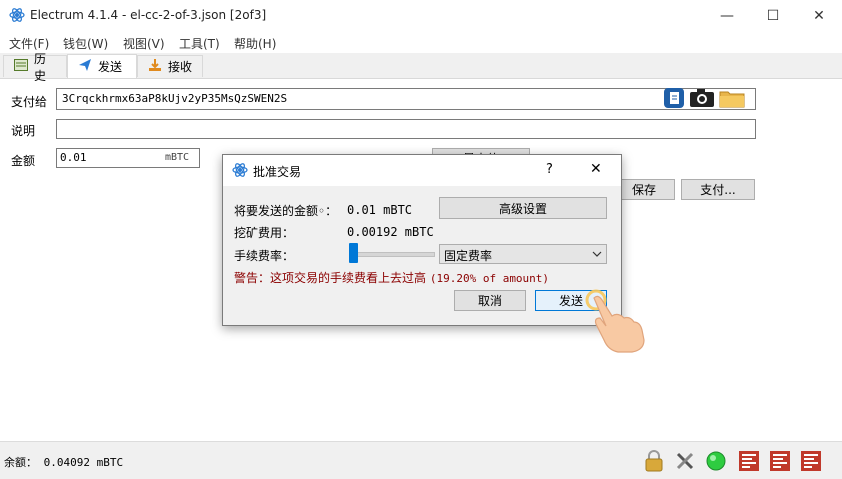 This screenshot has height=479, width=842. Describe the element at coordinates (523, 208) in the screenshot. I see `advanced-settings-button: 高级设置` at that location.